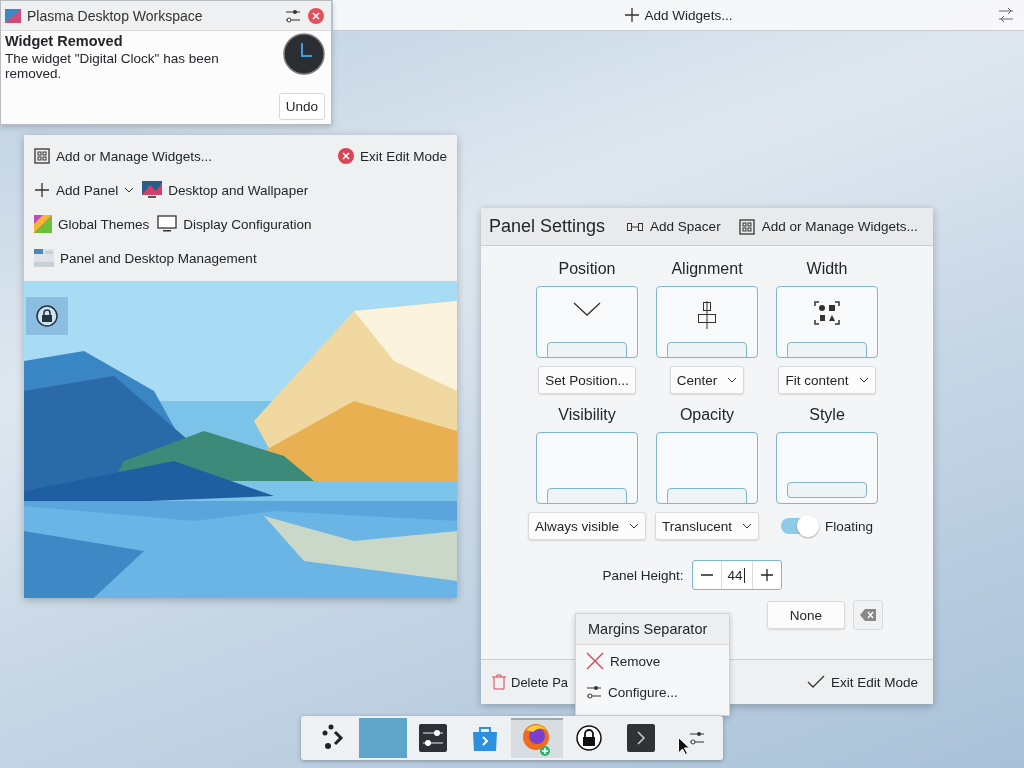  What do you see at coordinates (827, 526) in the screenshot?
I see `floating-switch: Floating` at bounding box center [827, 526].